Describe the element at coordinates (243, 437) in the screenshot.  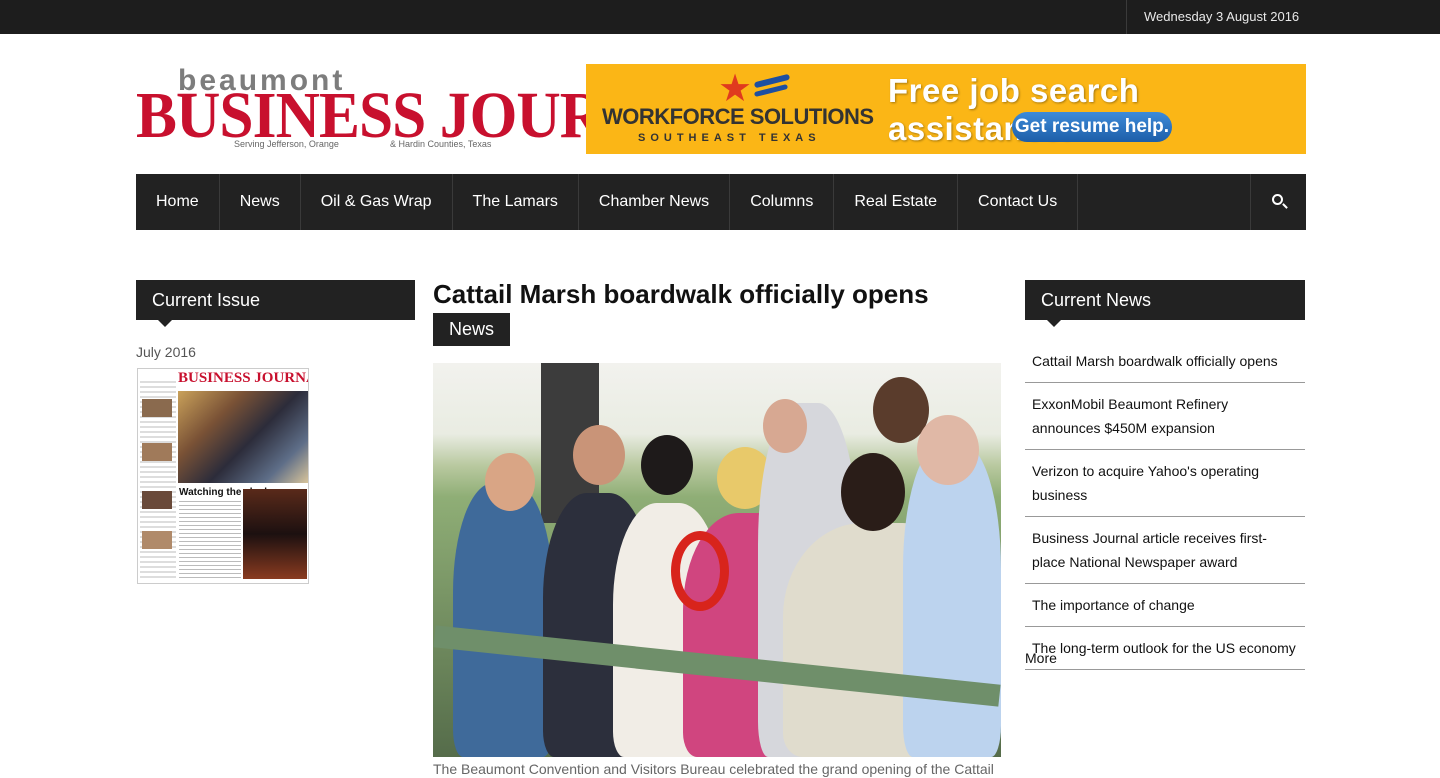
I see `cover-photo` at that location.